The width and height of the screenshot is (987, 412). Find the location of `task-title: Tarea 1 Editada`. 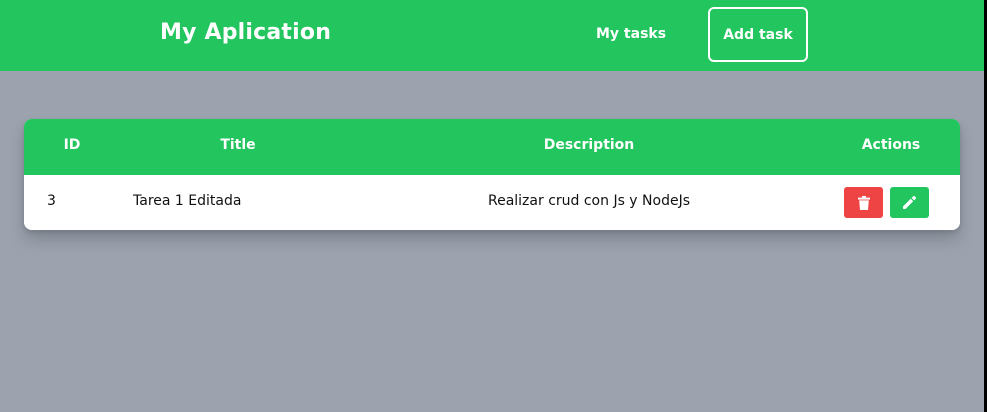

task-title: Tarea 1 Editada is located at coordinates (187, 201).